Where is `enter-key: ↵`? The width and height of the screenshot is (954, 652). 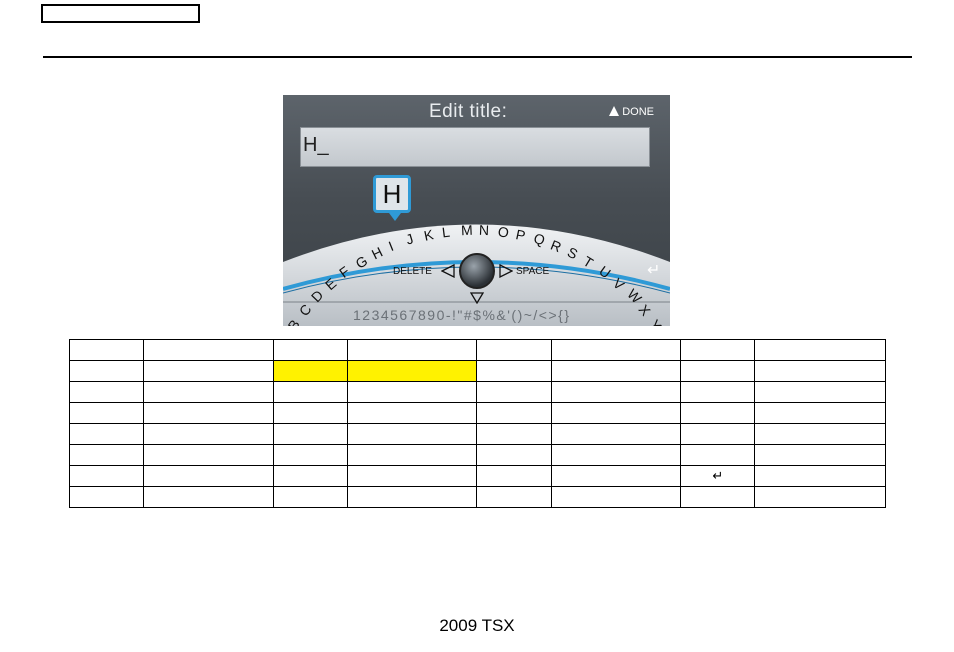 enter-key: ↵ is located at coordinates (653, 270).